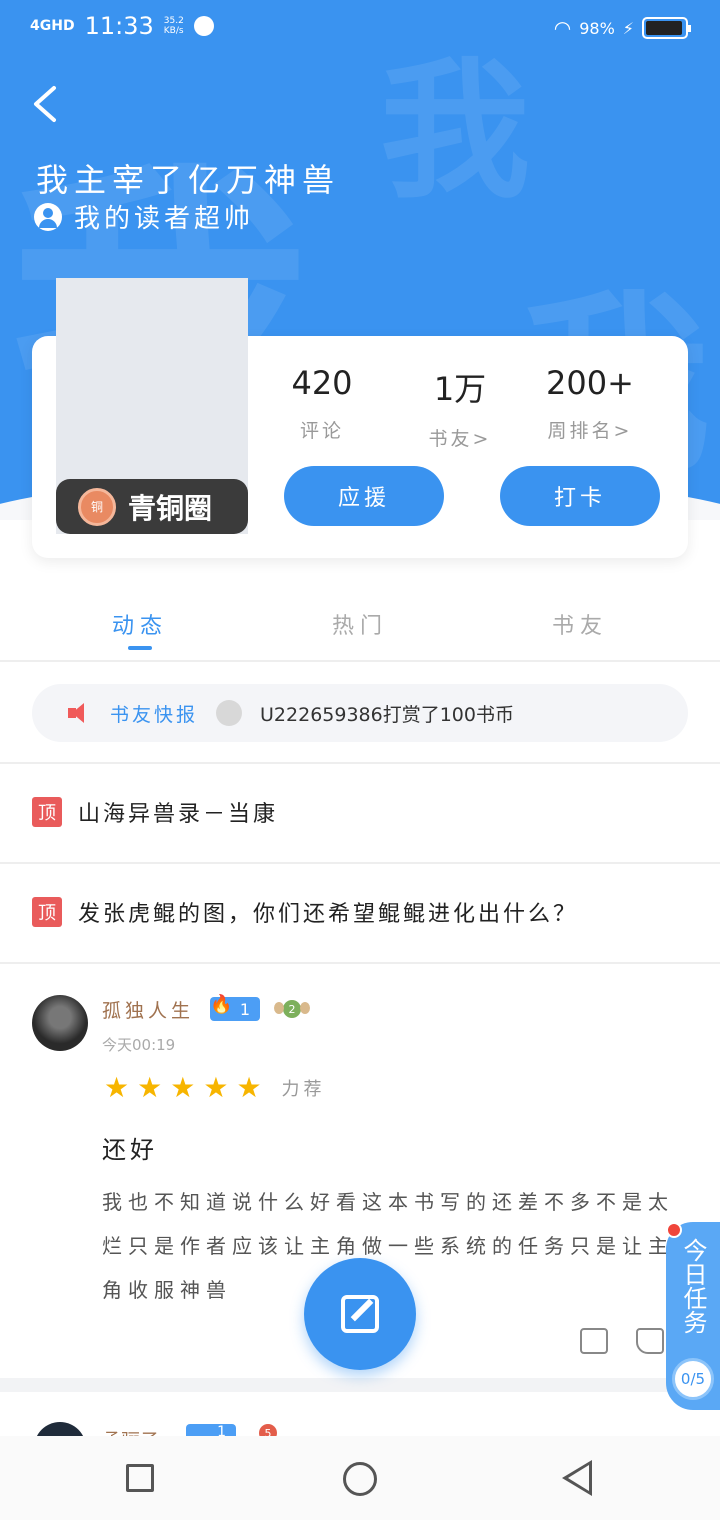 Image resolution: width=720 pixels, height=1520 pixels. What do you see at coordinates (322, 383) in the screenshot?
I see `stat-value: 420` at bounding box center [322, 383].